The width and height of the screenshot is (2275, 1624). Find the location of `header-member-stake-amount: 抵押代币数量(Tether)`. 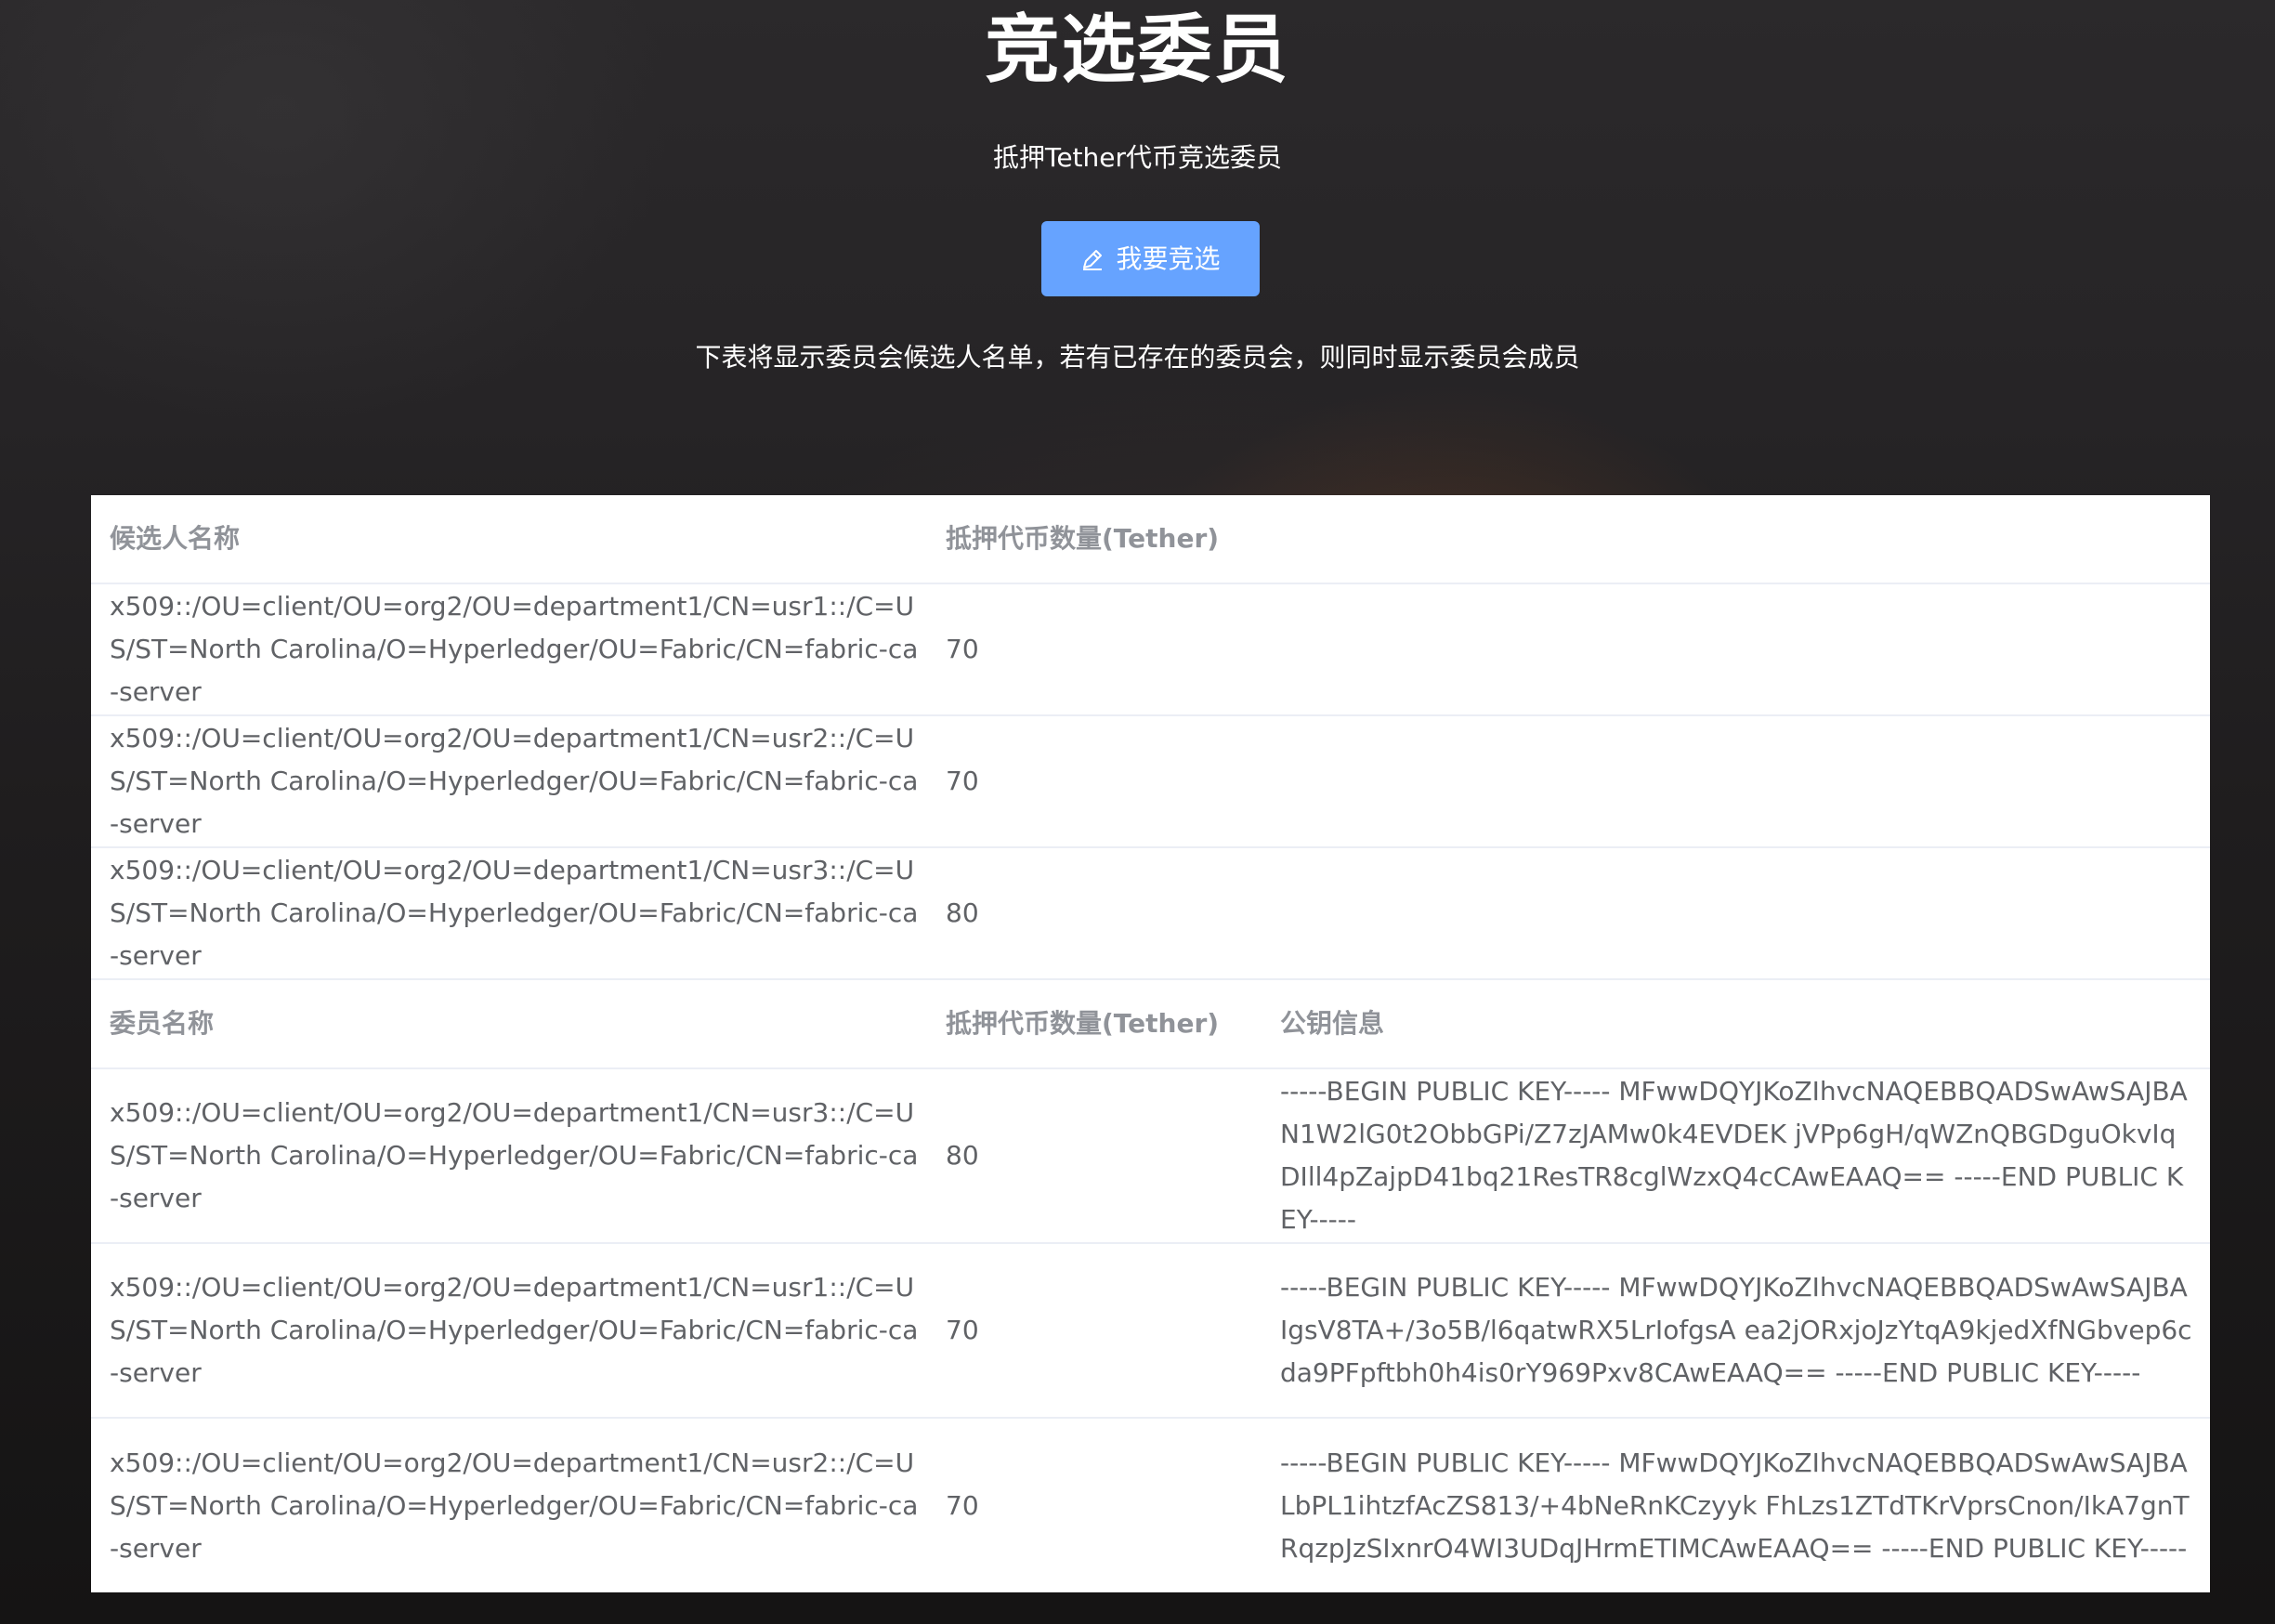

header-member-stake-amount: 抵押代币数量(Tether) is located at coordinates (1083, 1024).